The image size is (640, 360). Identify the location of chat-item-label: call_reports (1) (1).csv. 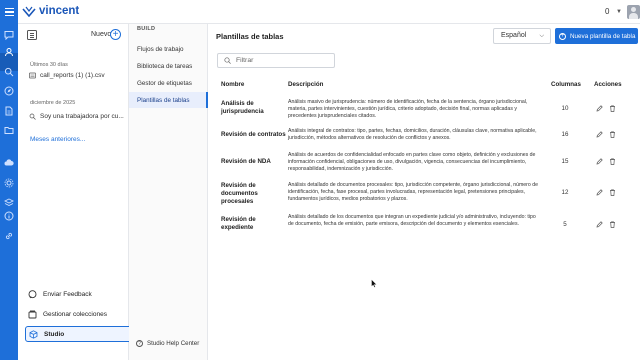
(72, 75).